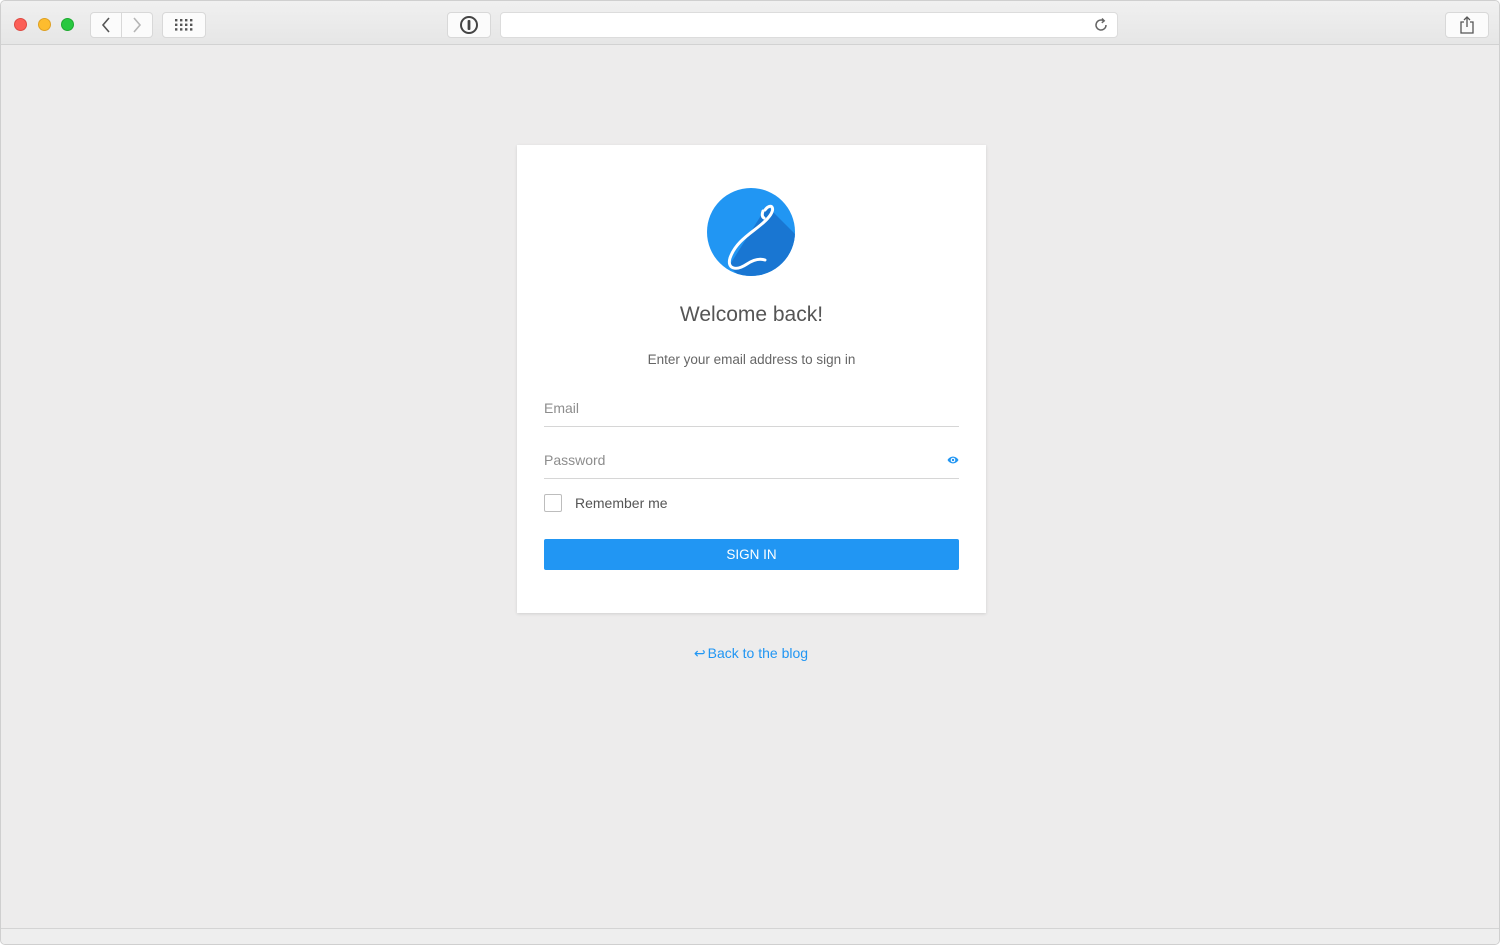 This screenshot has height=945, width=1500. I want to click on password-manager-icon, so click(469, 25).